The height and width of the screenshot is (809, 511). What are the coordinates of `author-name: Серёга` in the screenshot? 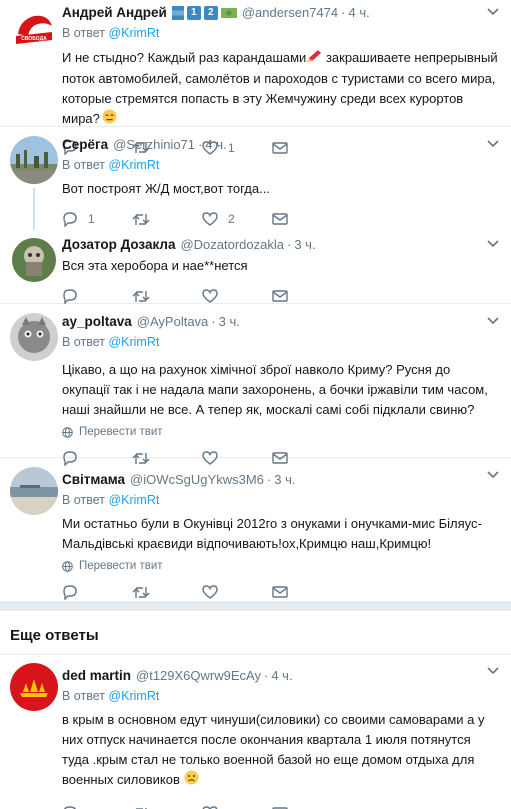 It's located at (85, 145).